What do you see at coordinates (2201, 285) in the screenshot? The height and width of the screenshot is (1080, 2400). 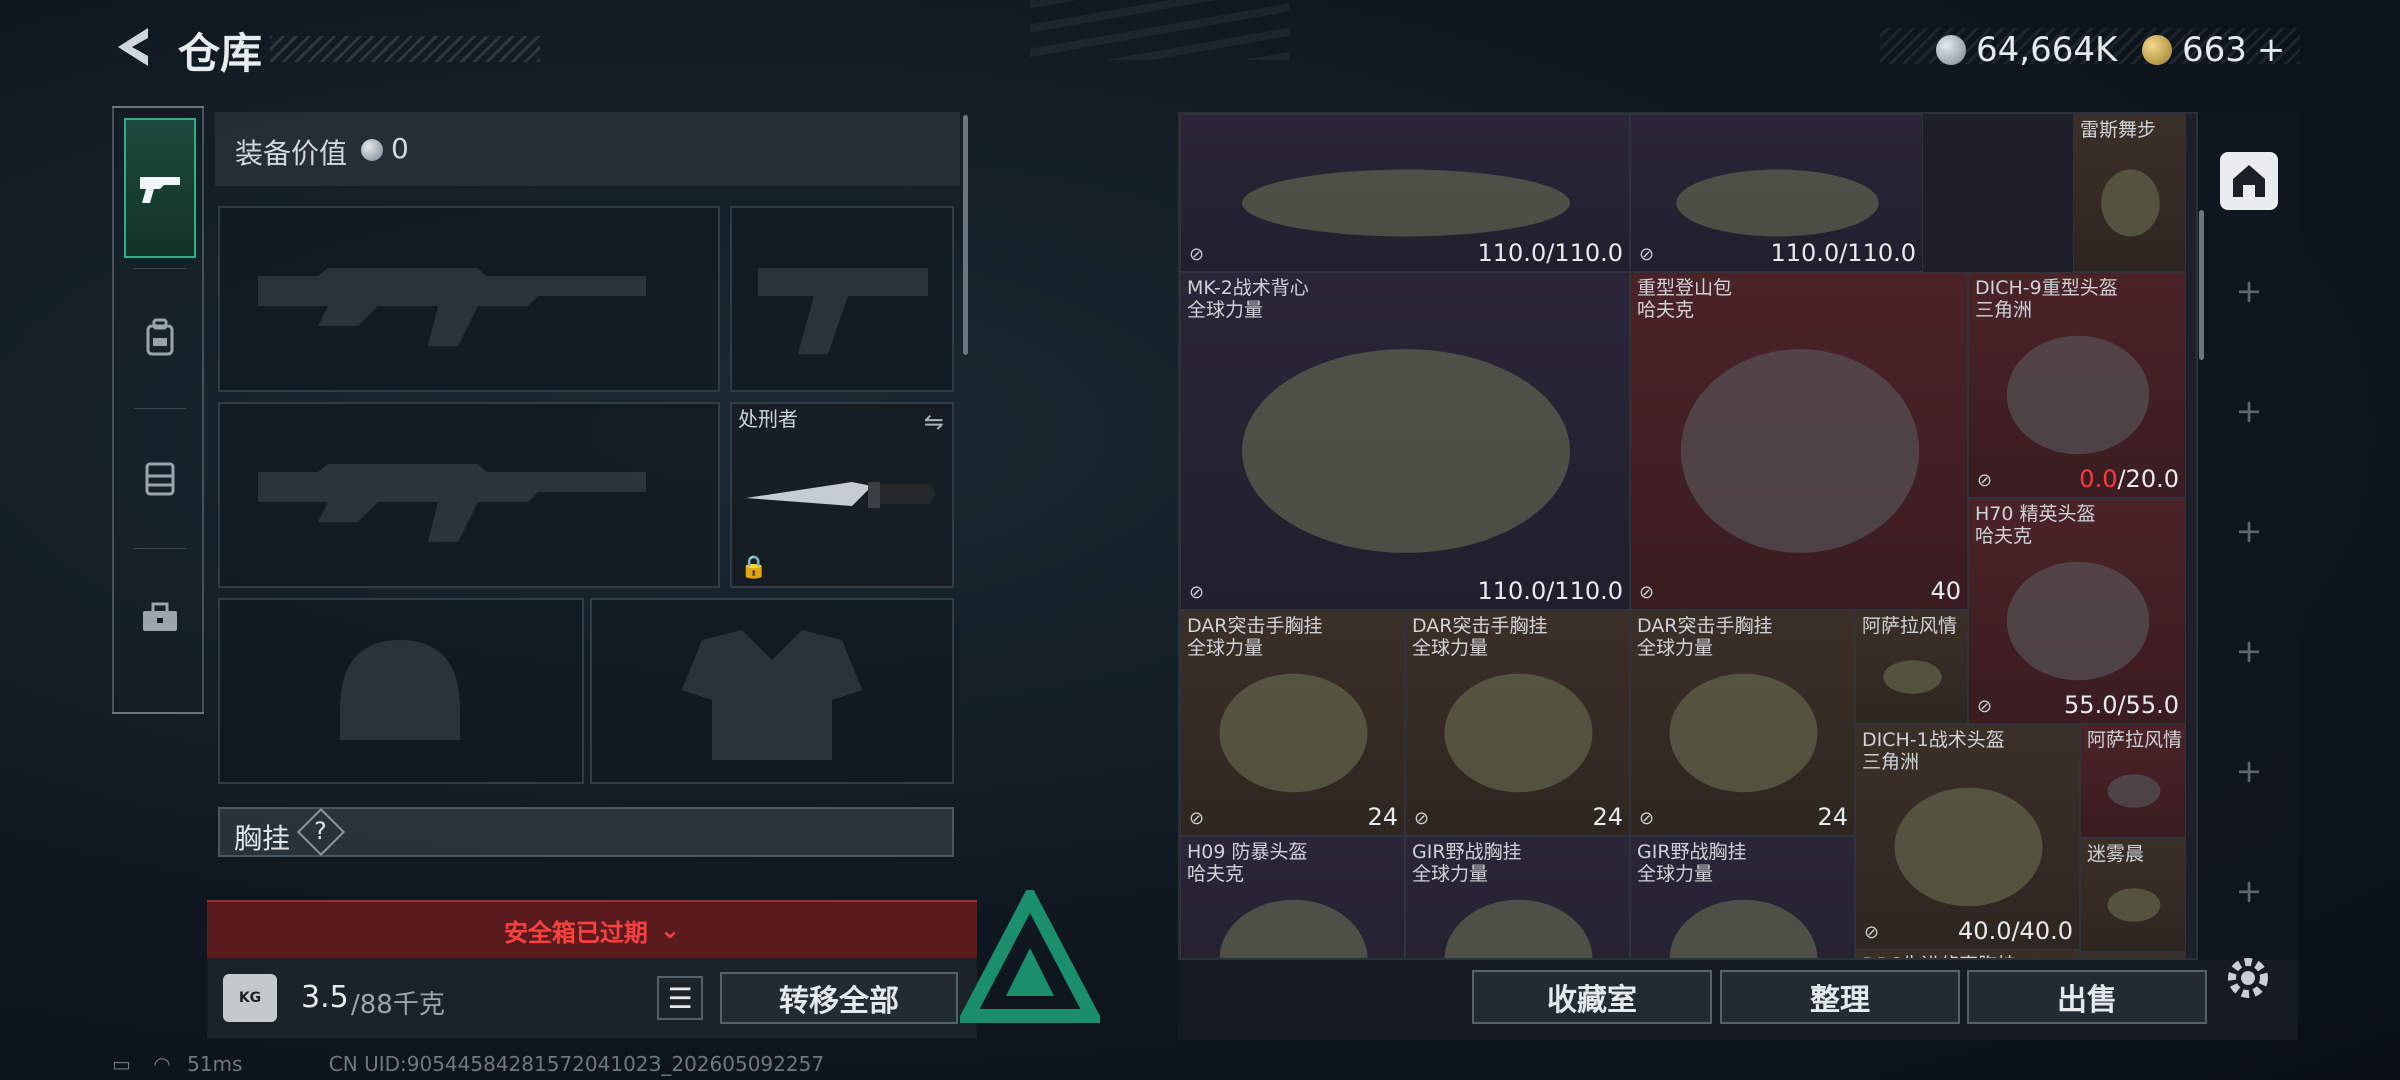 I see `inventory-scrollbar` at bounding box center [2201, 285].